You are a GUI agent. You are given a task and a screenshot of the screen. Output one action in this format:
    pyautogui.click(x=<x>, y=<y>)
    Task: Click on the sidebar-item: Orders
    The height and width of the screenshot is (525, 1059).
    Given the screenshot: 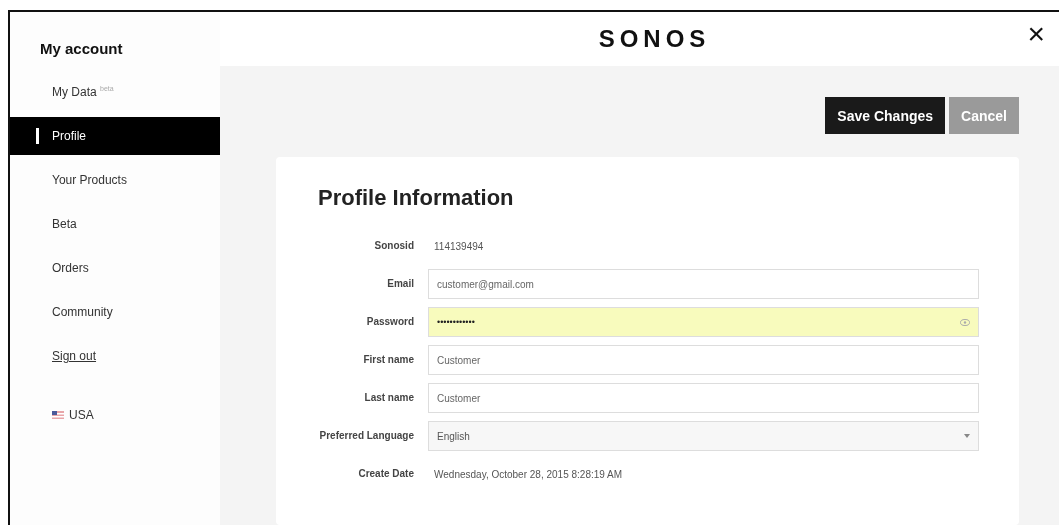 What is the action you would take?
    pyautogui.click(x=115, y=268)
    